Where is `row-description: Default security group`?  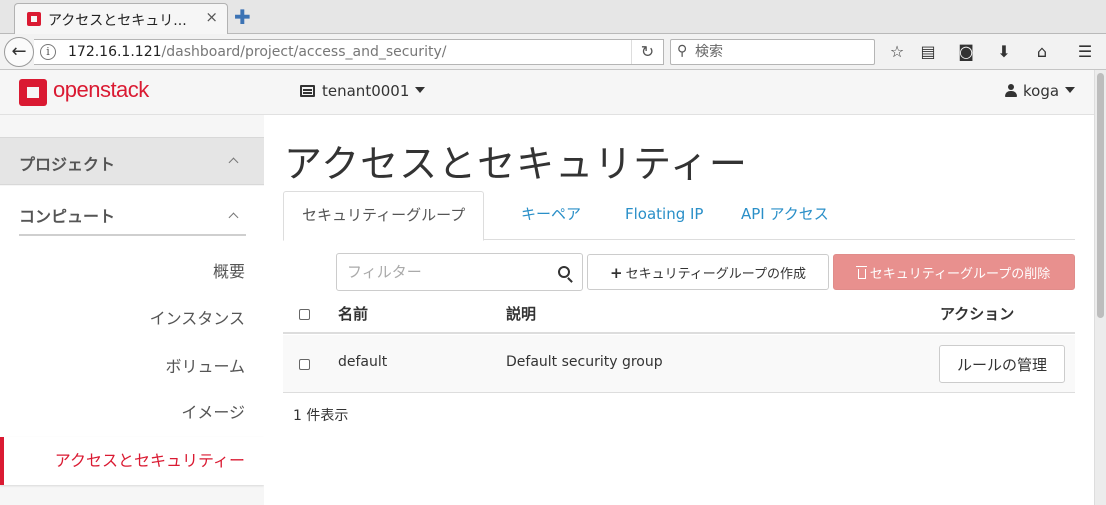
row-description: Default security group is located at coordinates (584, 362).